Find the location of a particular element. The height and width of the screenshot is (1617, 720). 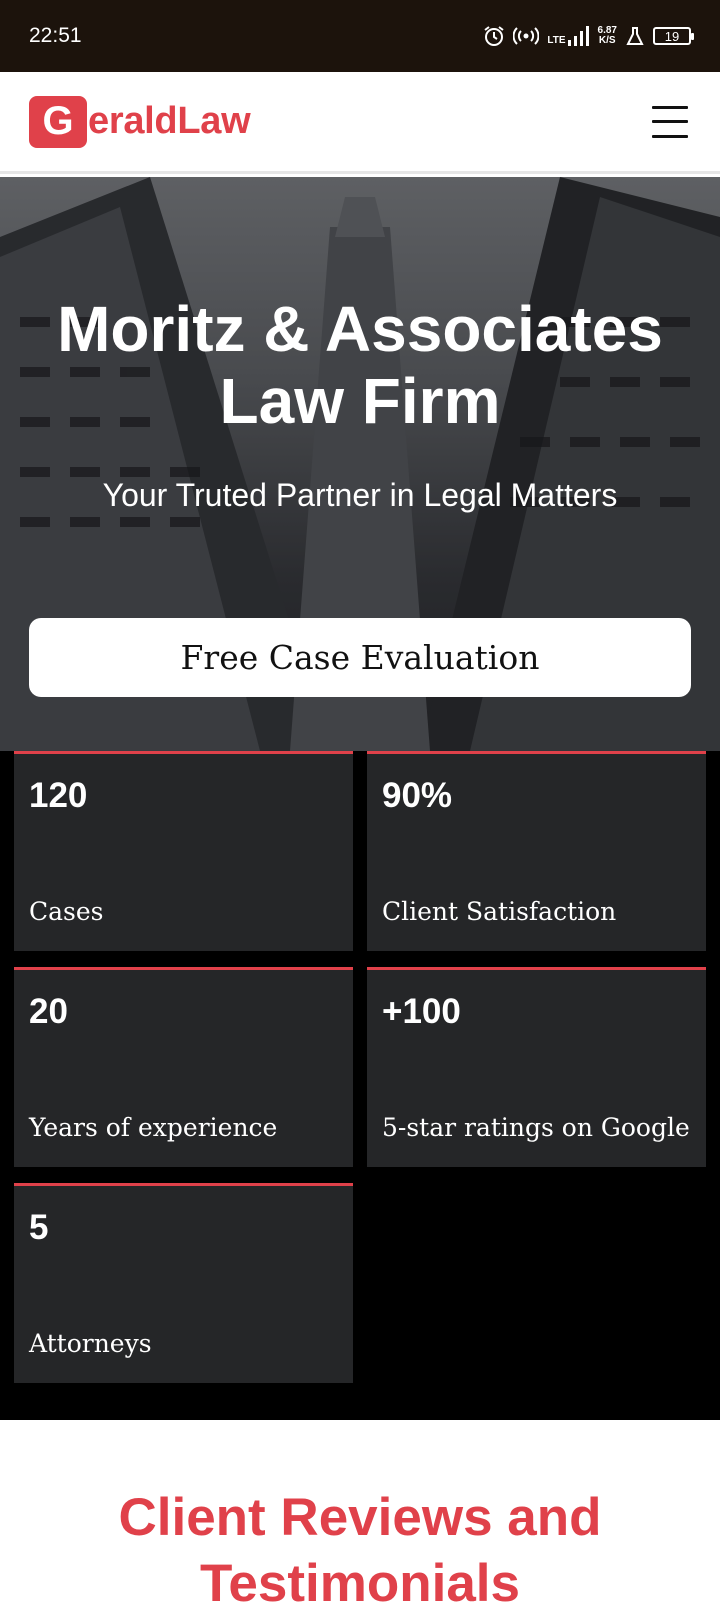

stat-card-attorneys: 5 Attorneys is located at coordinates (183, 1283).